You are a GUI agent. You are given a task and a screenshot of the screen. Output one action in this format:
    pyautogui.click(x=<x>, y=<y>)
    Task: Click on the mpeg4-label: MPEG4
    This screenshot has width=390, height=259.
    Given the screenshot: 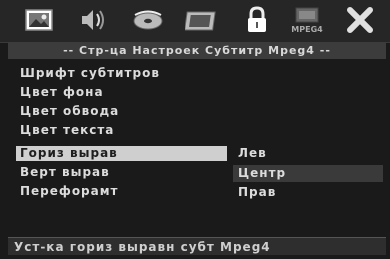 What is the action you would take?
    pyautogui.click(x=307, y=29)
    